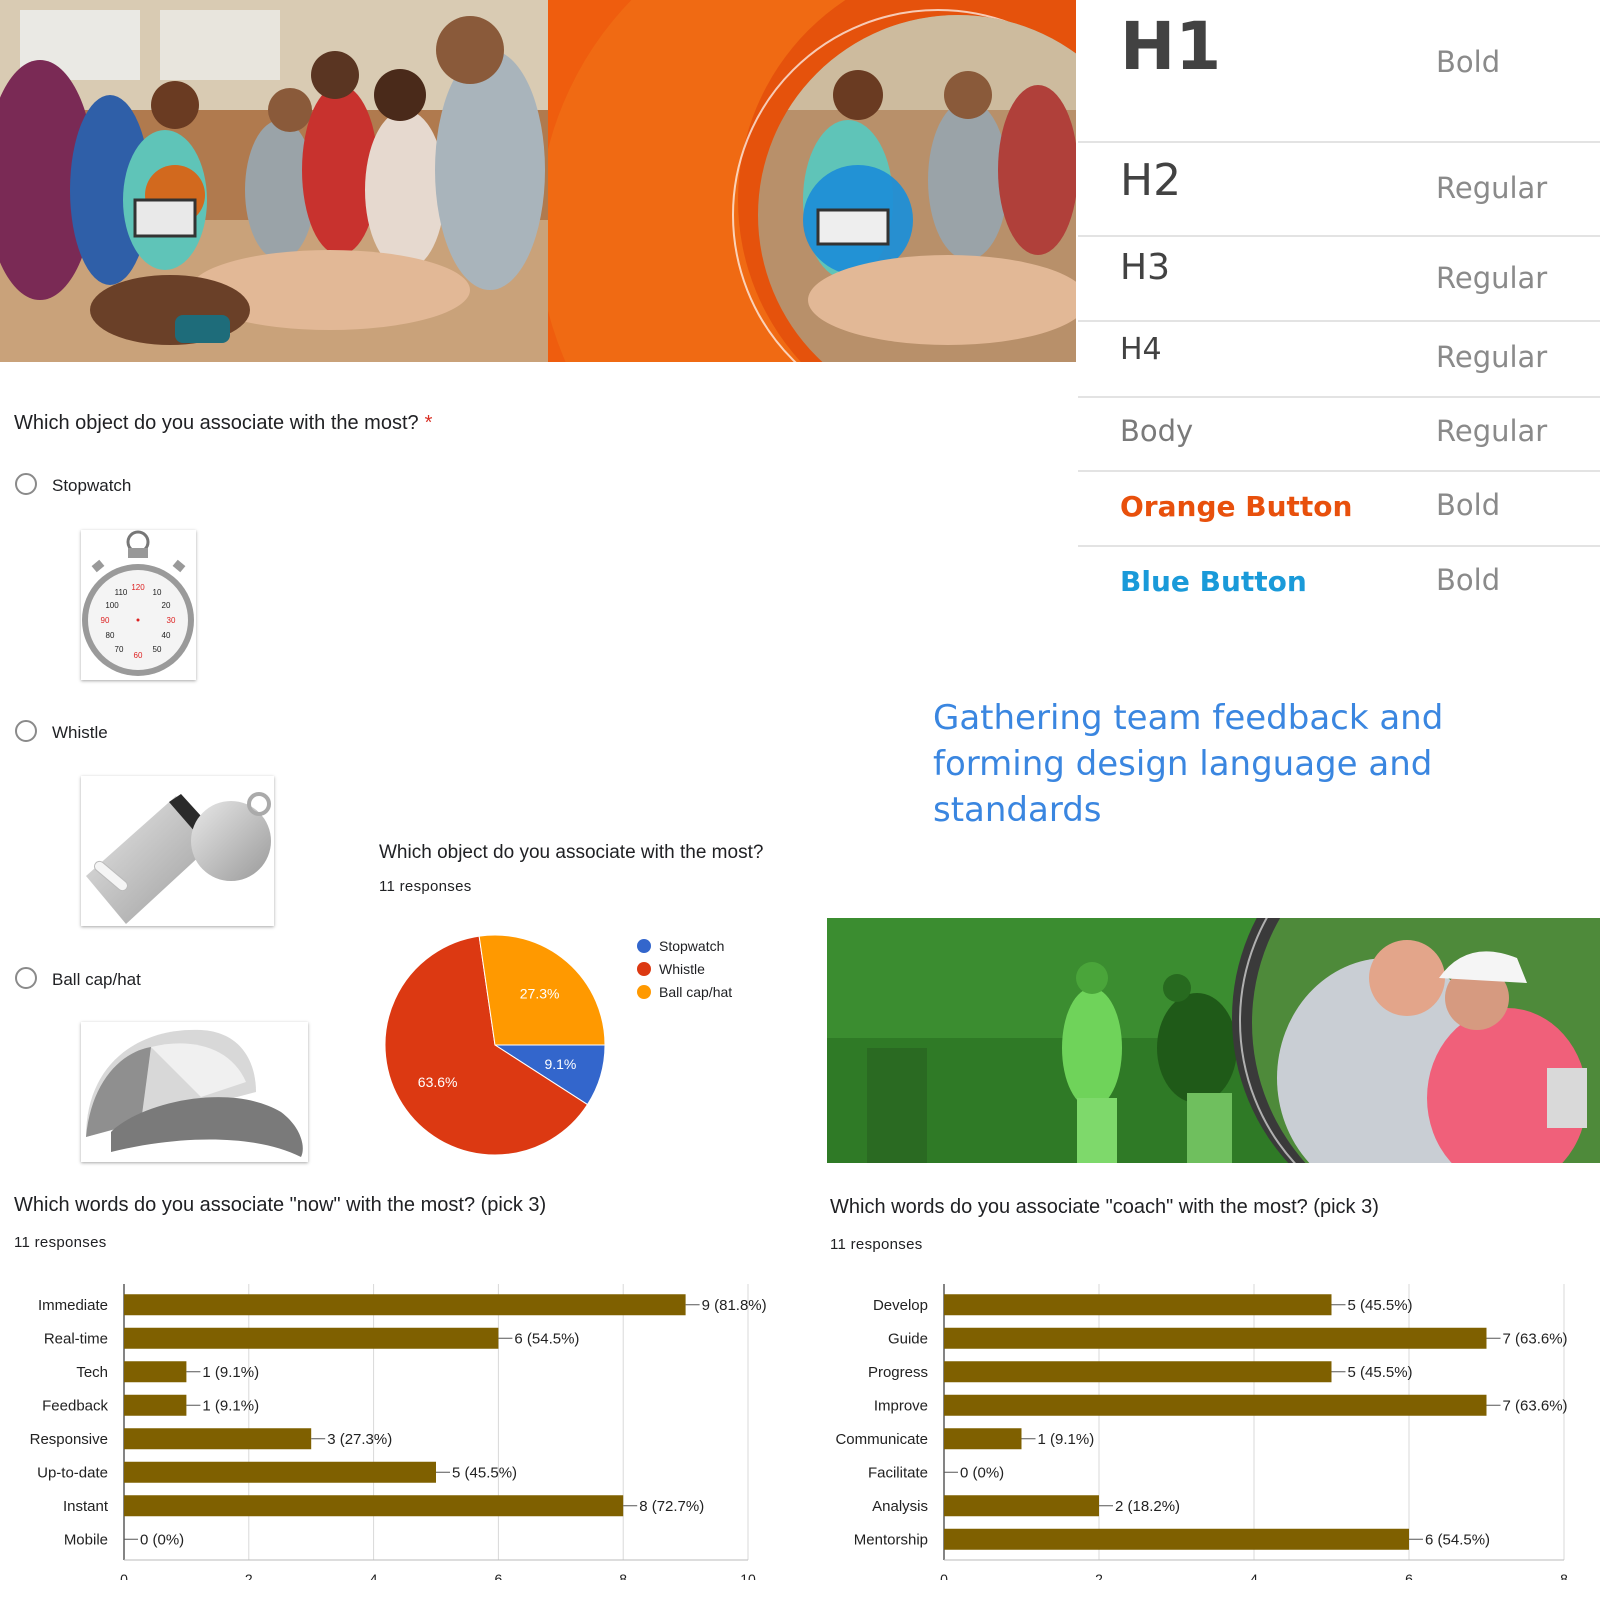  Describe the element at coordinates (162, 1539) in the screenshot. I see `data-label-mobile: 0 (0%)` at that location.